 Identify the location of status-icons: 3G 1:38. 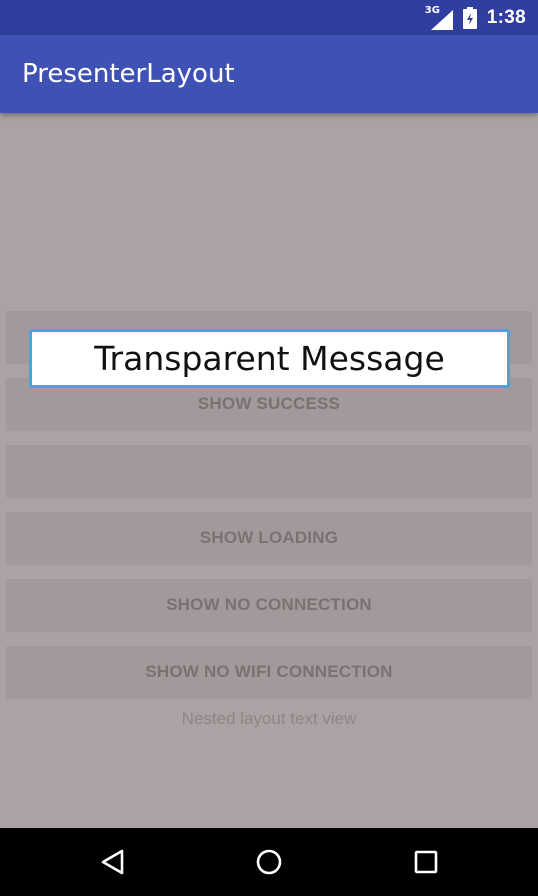
(475, 17).